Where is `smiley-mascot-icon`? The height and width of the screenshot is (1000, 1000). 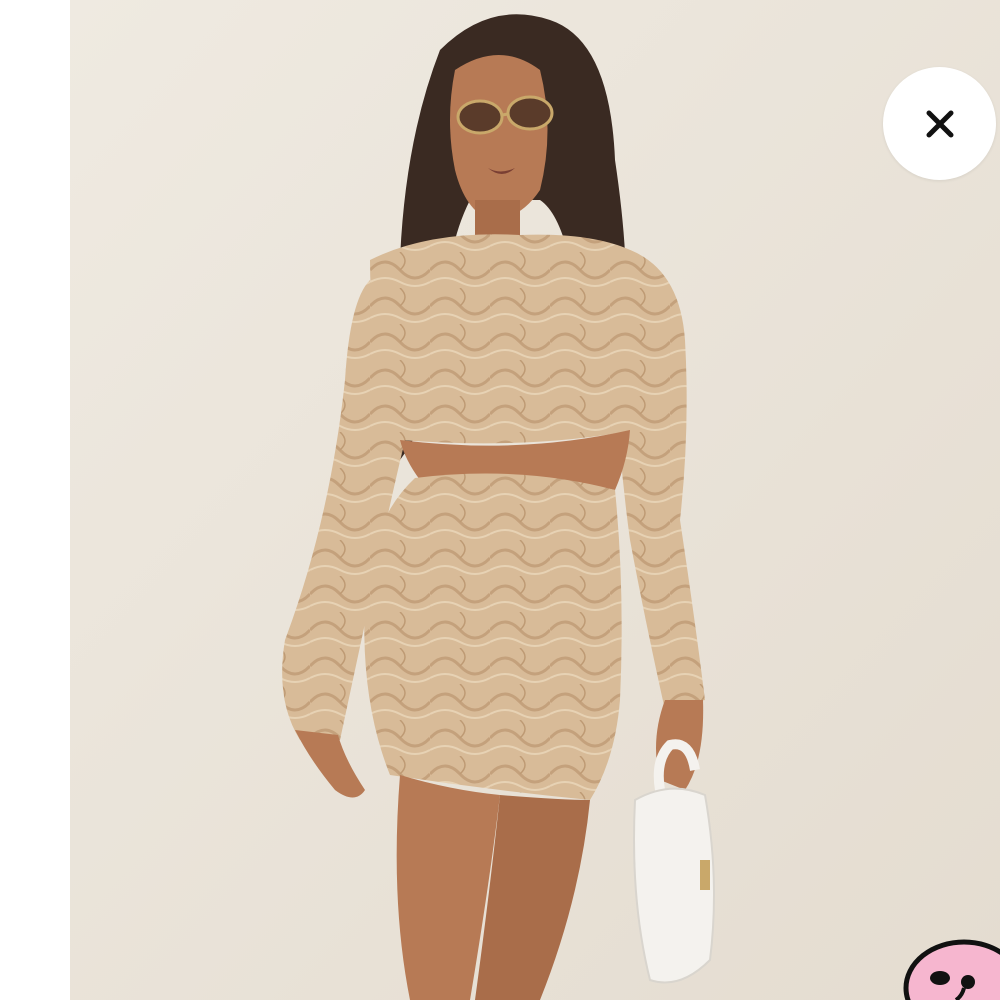 smiley-mascot-icon is located at coordinates (951, 969).